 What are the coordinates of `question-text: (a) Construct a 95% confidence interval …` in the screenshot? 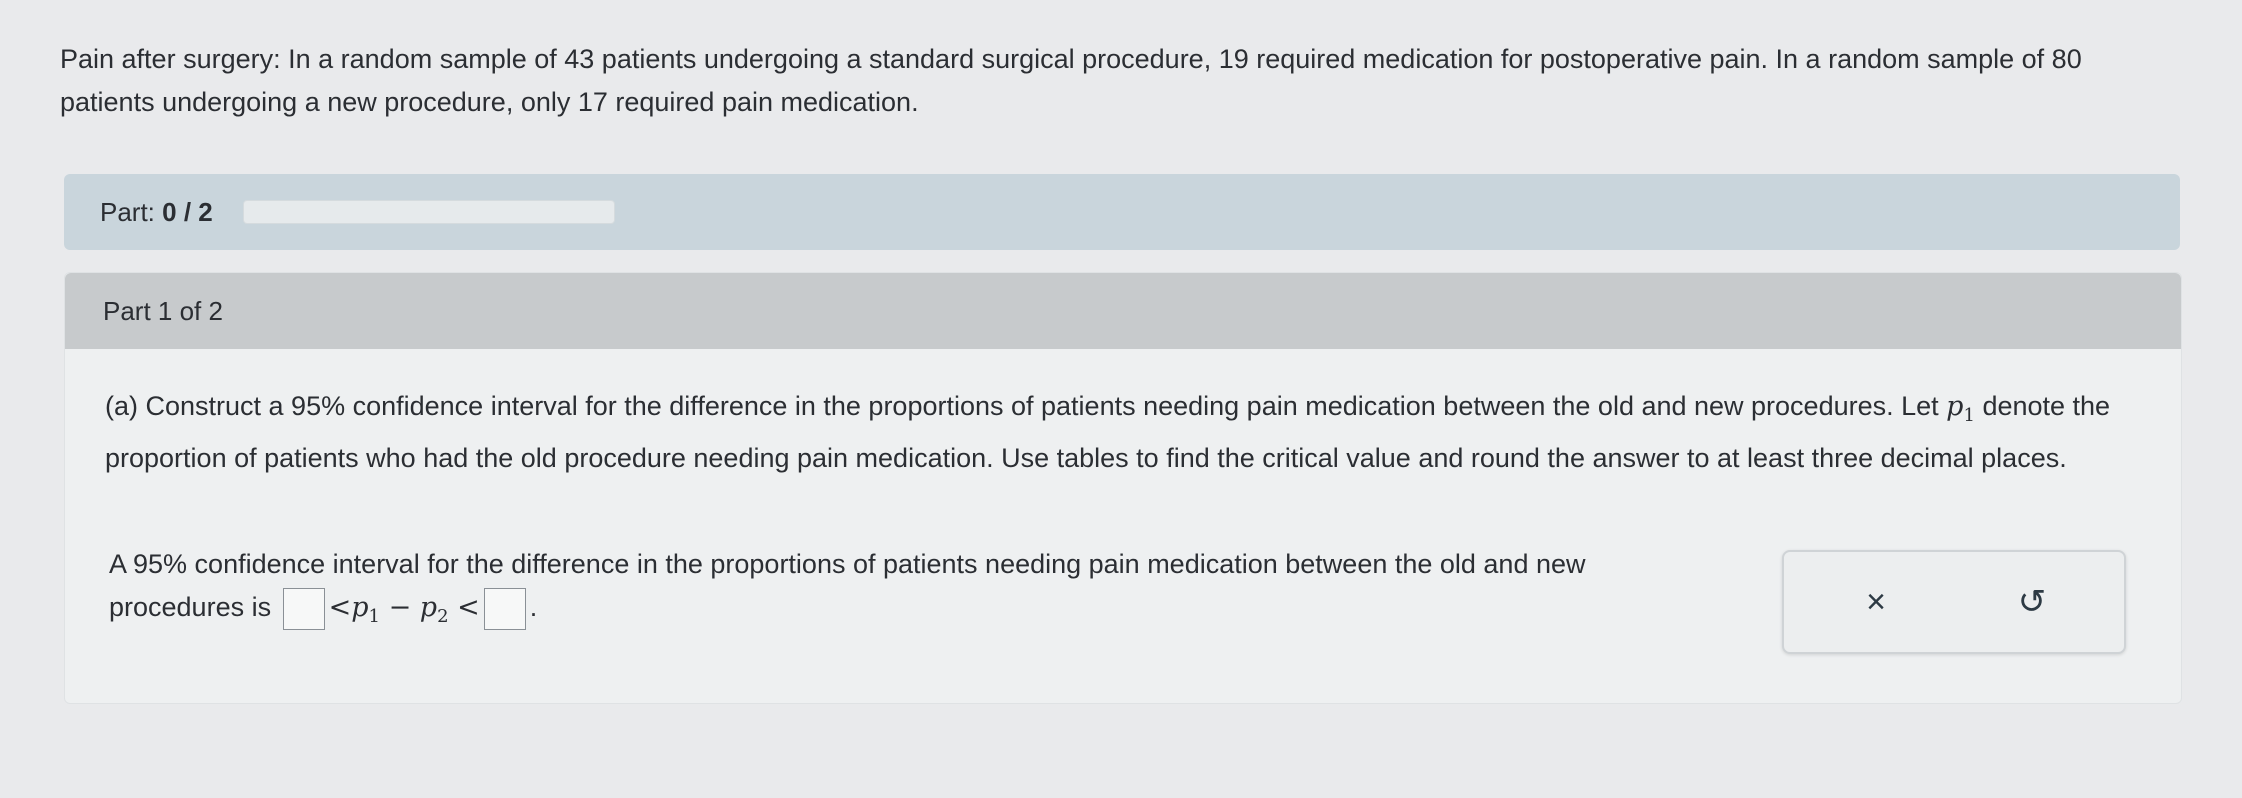 It's located at (1108, 432).